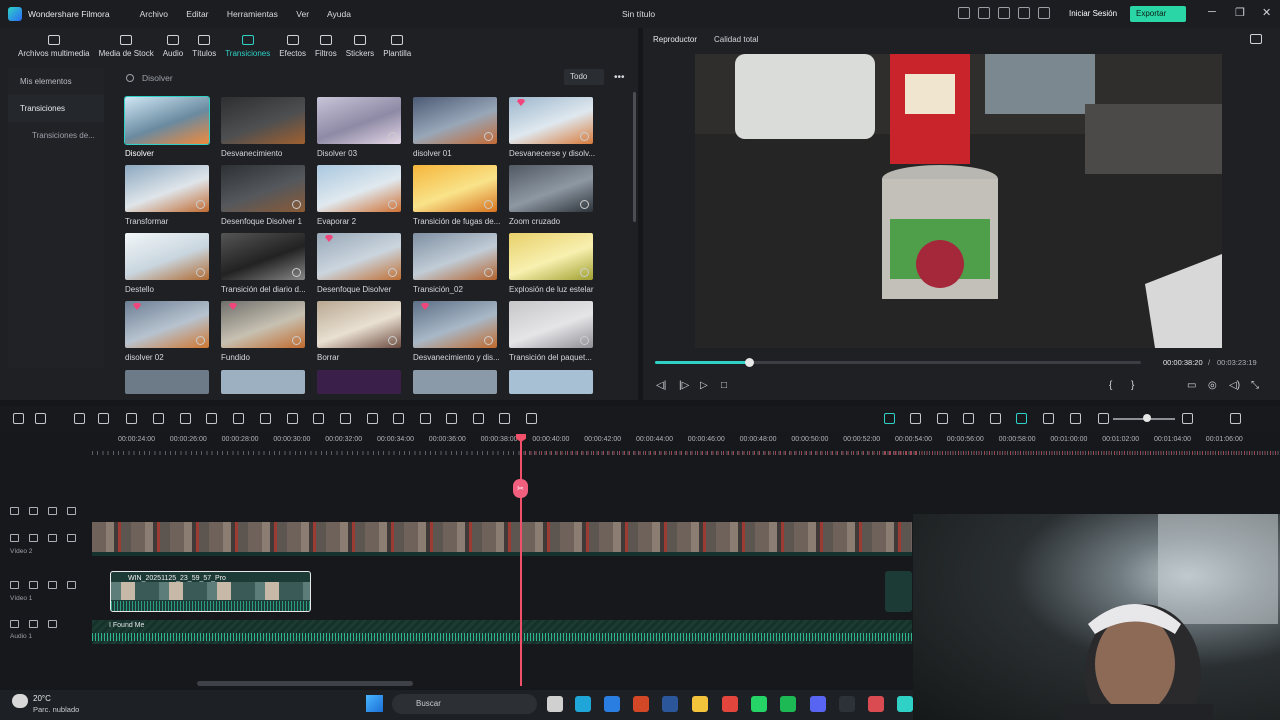 This screenshot has width=1280, height=720. I want to click on taskbar-search: Buscar, so click(464, 704).